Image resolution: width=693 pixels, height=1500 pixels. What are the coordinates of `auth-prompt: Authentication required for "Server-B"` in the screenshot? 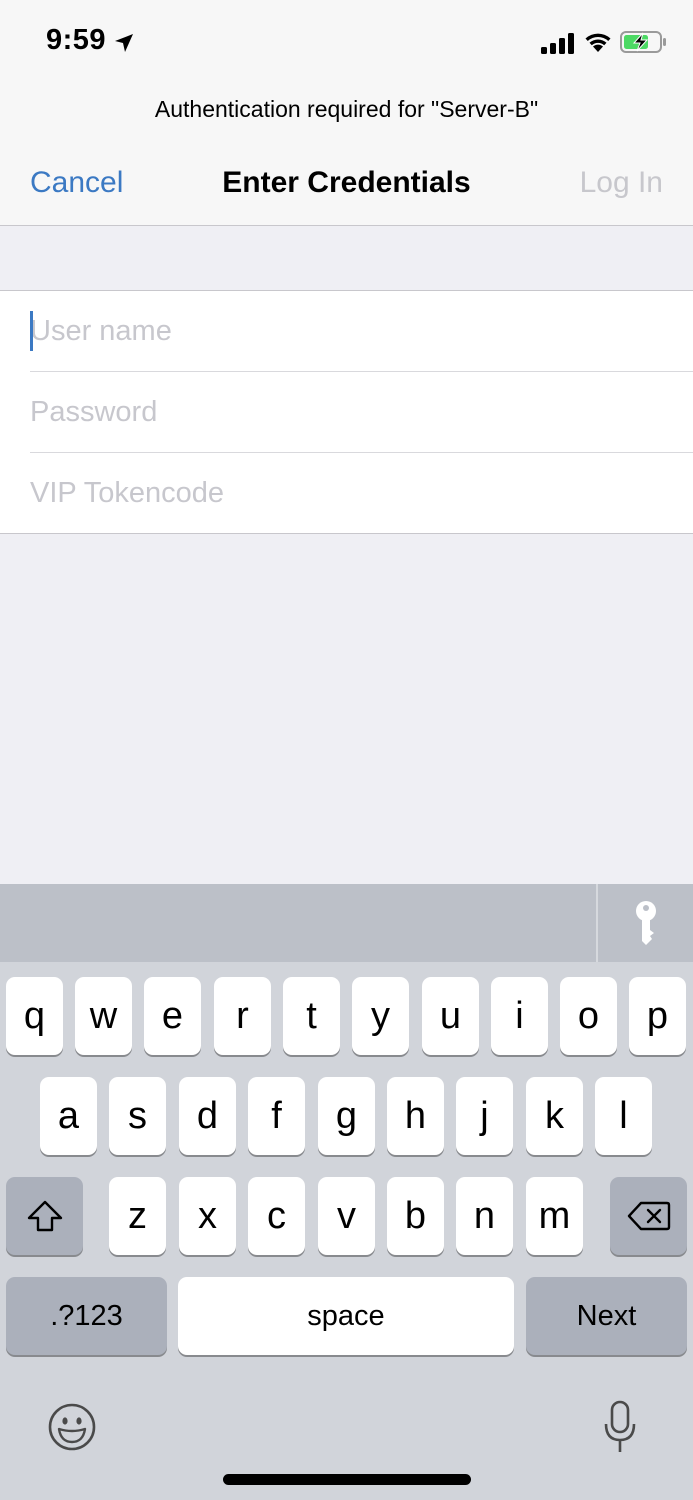 It's located at (346, 109).